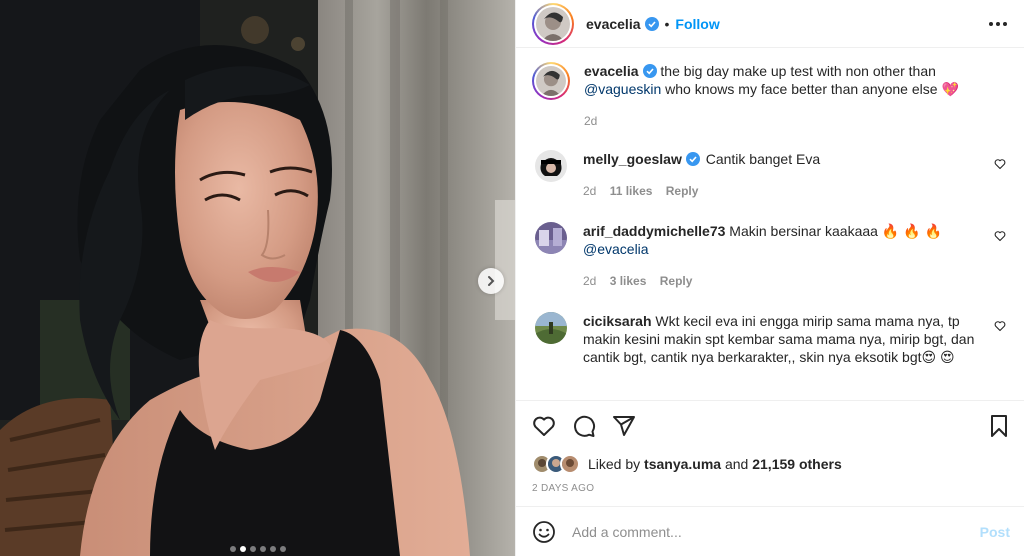 The height and width of the screenshot is (556, 1024). I want to click on heart-icon, so click(544, 426).